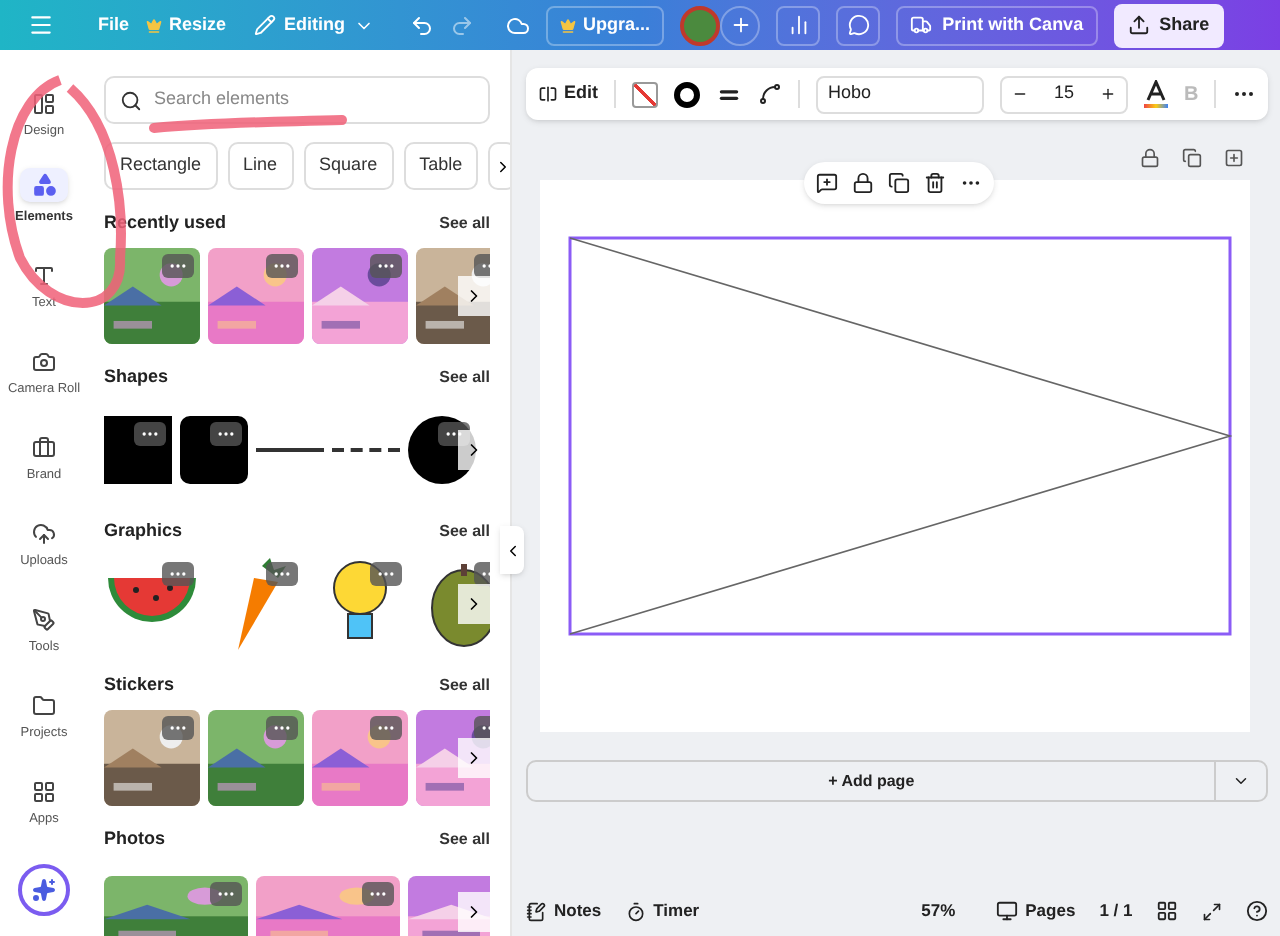  Describe the element at coordinates (1168, 25) in the screenshot. I see `share-button: Share` at that location.